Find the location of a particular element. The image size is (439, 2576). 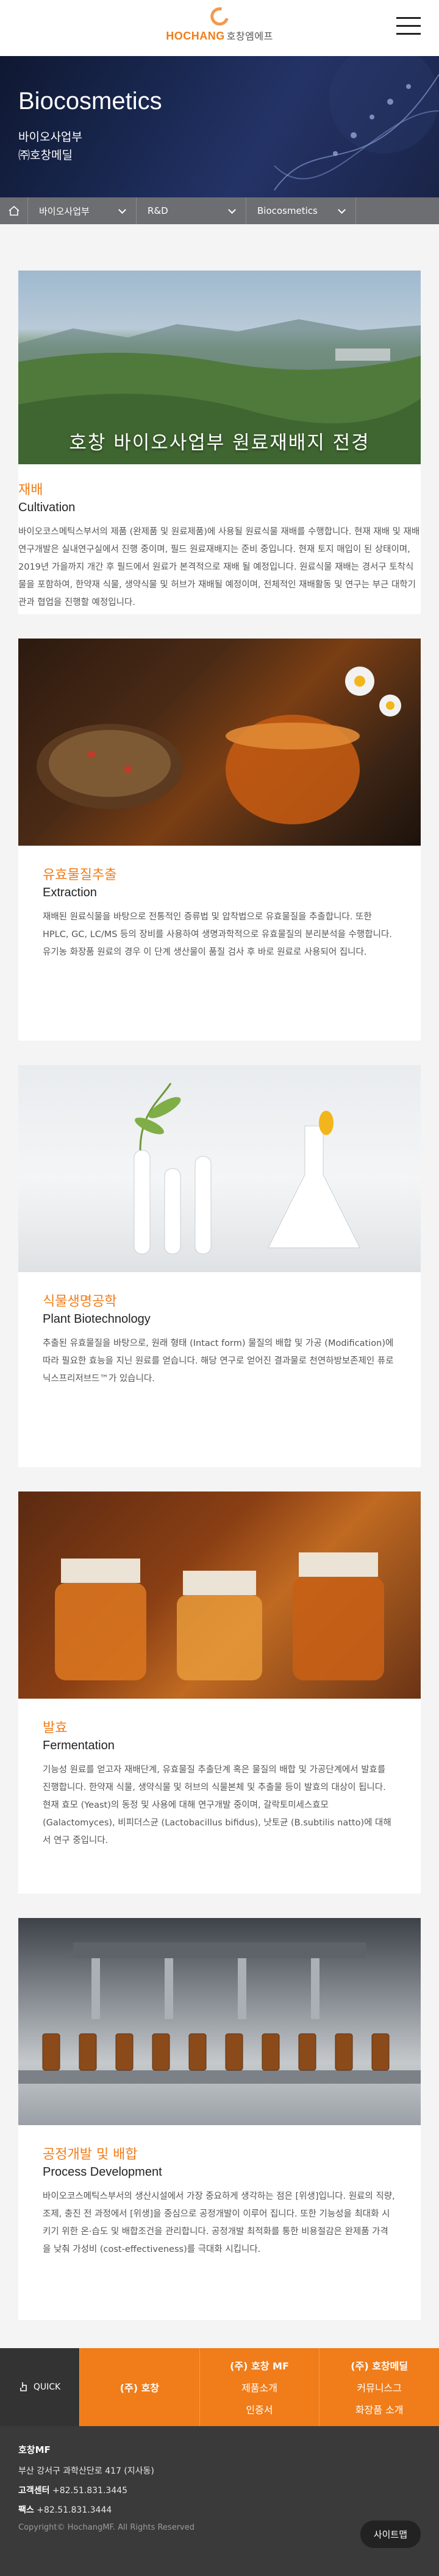

herbal-tea-photo is located at coordinates (220, 742).